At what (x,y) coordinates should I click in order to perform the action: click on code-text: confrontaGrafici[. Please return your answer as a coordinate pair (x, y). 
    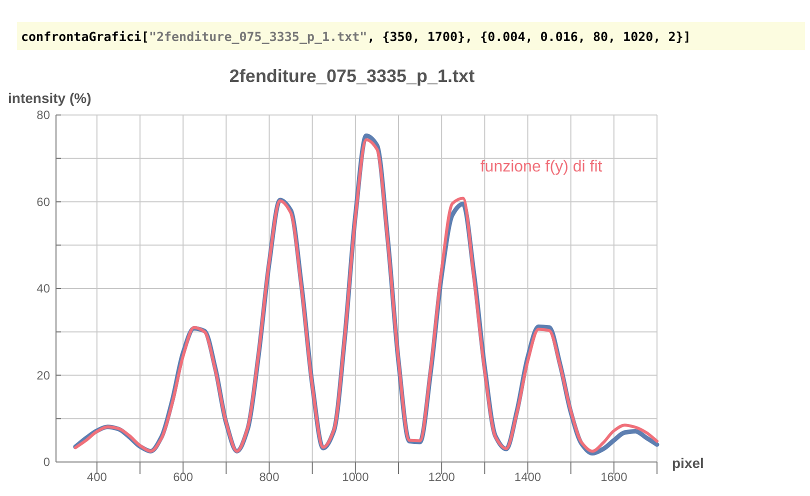
    Looking at the image, I should click on (85, 36).